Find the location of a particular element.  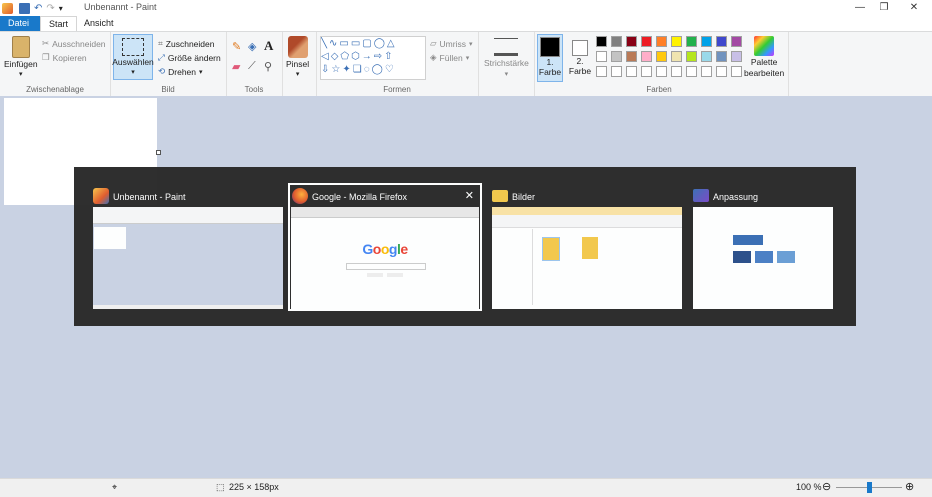

fill-button: ◈ Füllen ▾ is located at coordinates (449, 57).